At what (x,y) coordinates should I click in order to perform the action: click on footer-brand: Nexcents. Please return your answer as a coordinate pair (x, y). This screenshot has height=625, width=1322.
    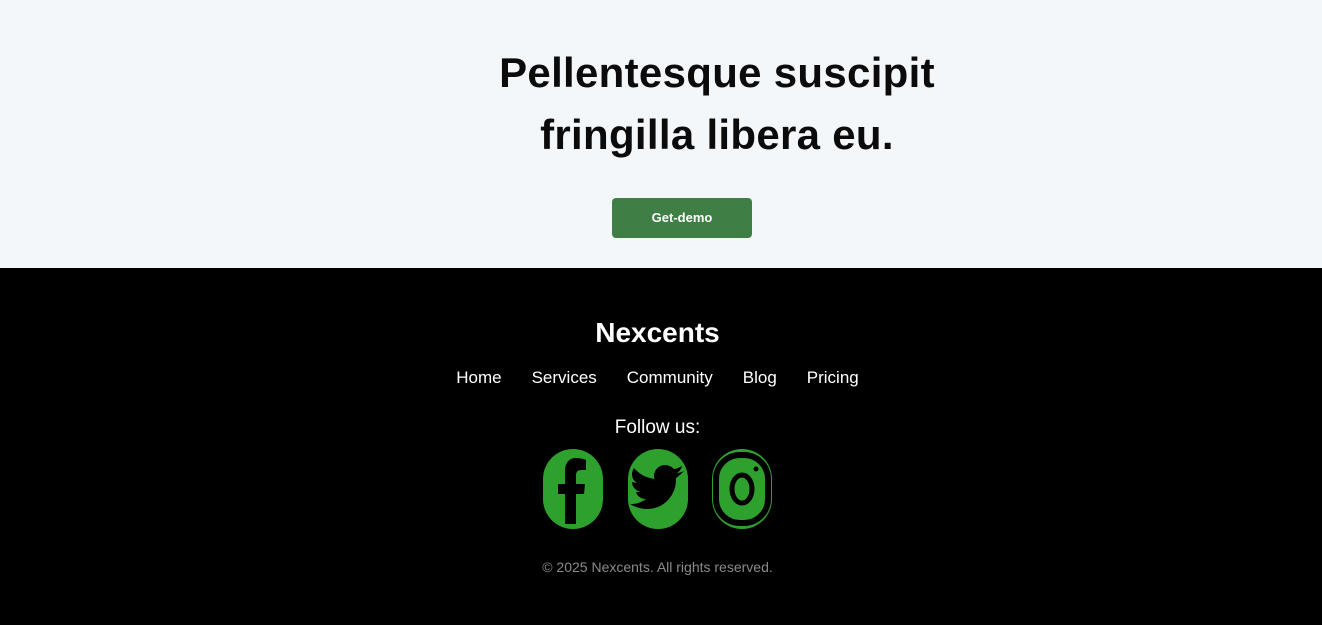
    Looking at the image, I should click on (657, 332).